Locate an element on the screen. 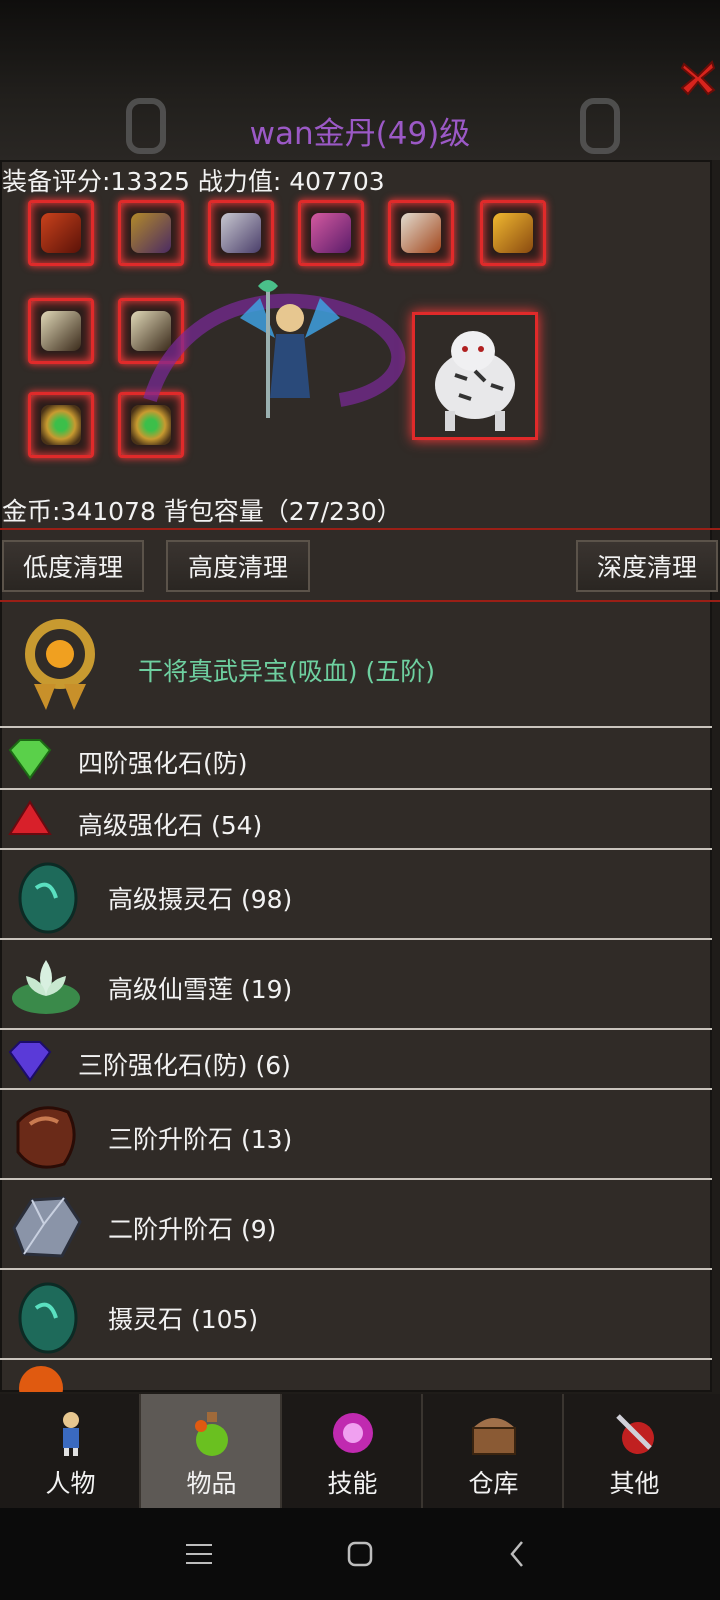 The image size is (720, 1600). item-name: 三阶升阶石 (13) is located at coordinates (200, 1139).